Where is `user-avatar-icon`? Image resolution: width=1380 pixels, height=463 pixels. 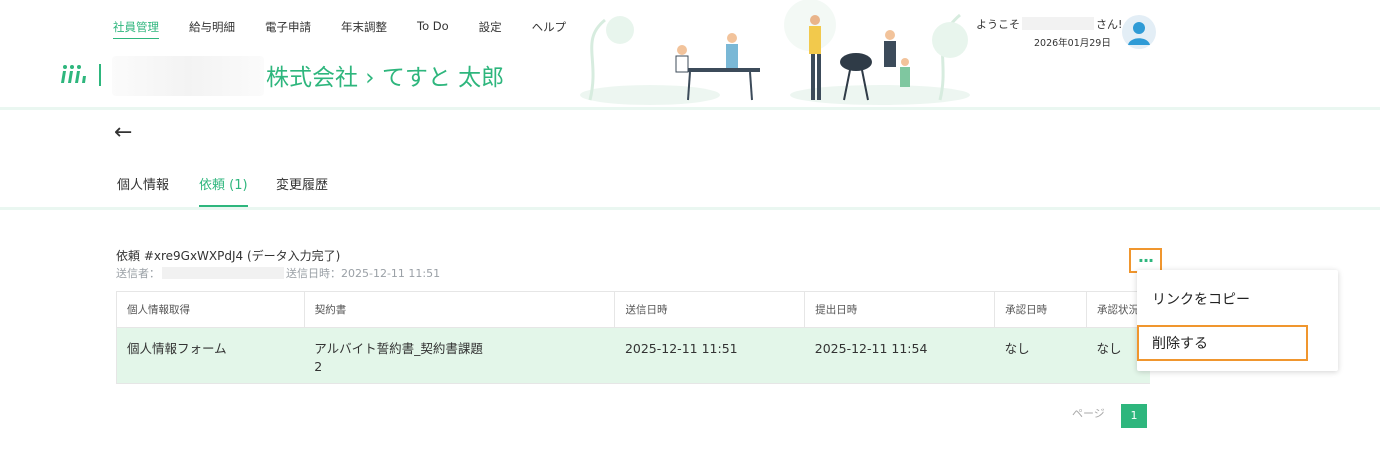 user-avatar-icon is located at coordinates (1139, 32).